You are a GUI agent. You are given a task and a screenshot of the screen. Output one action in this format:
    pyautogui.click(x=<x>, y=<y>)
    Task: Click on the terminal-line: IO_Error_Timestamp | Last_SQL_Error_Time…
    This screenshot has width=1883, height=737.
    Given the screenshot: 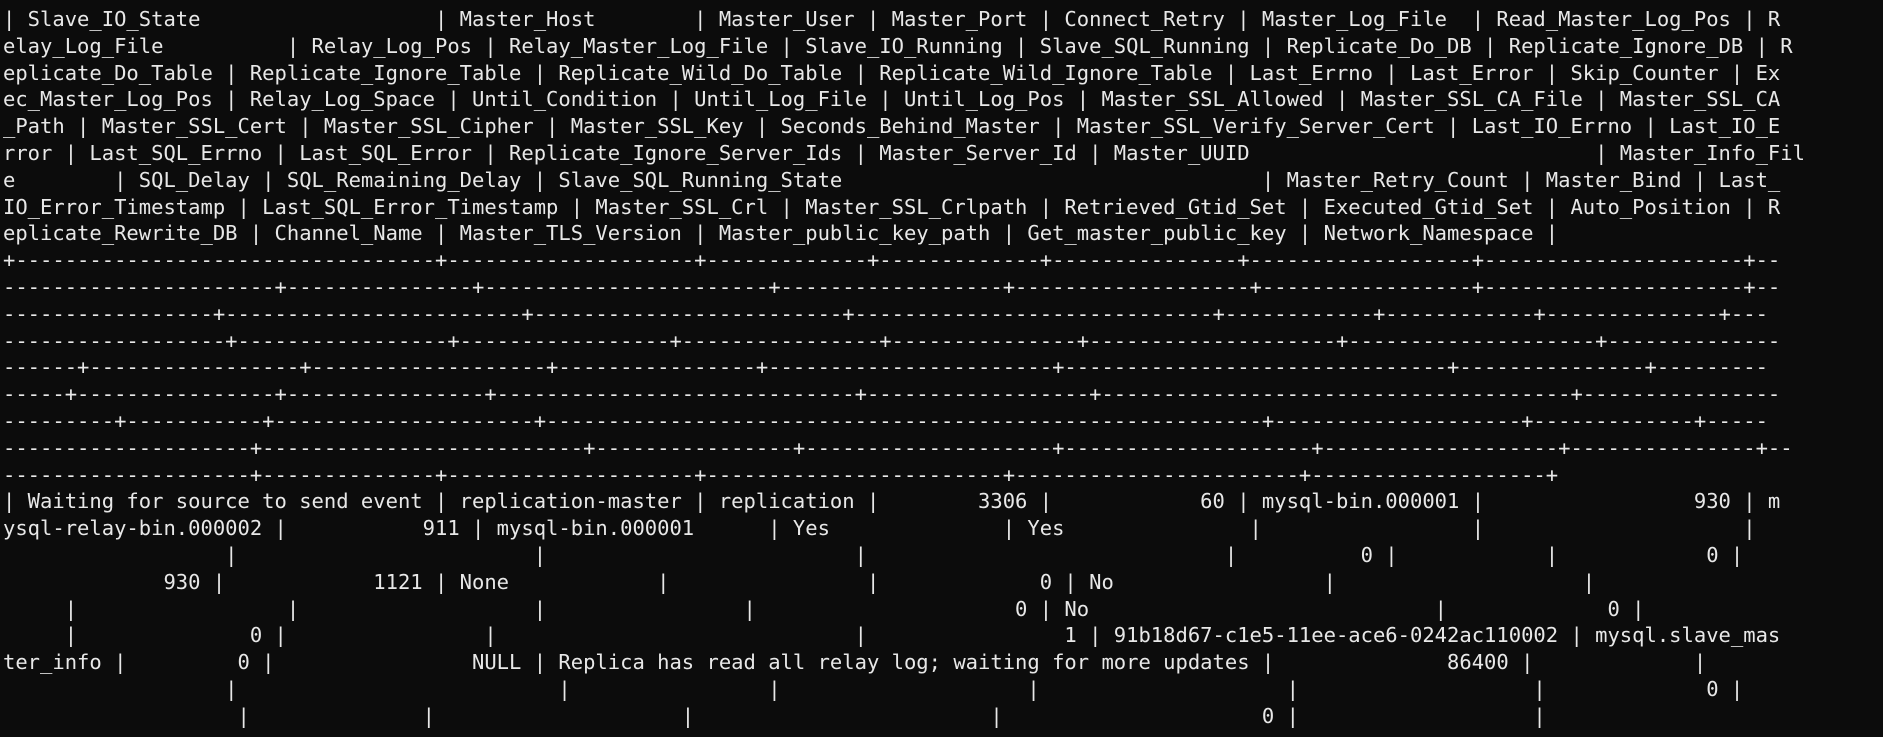 What is the action you would take?
    pyautogui.click(x=892, y=206)
    